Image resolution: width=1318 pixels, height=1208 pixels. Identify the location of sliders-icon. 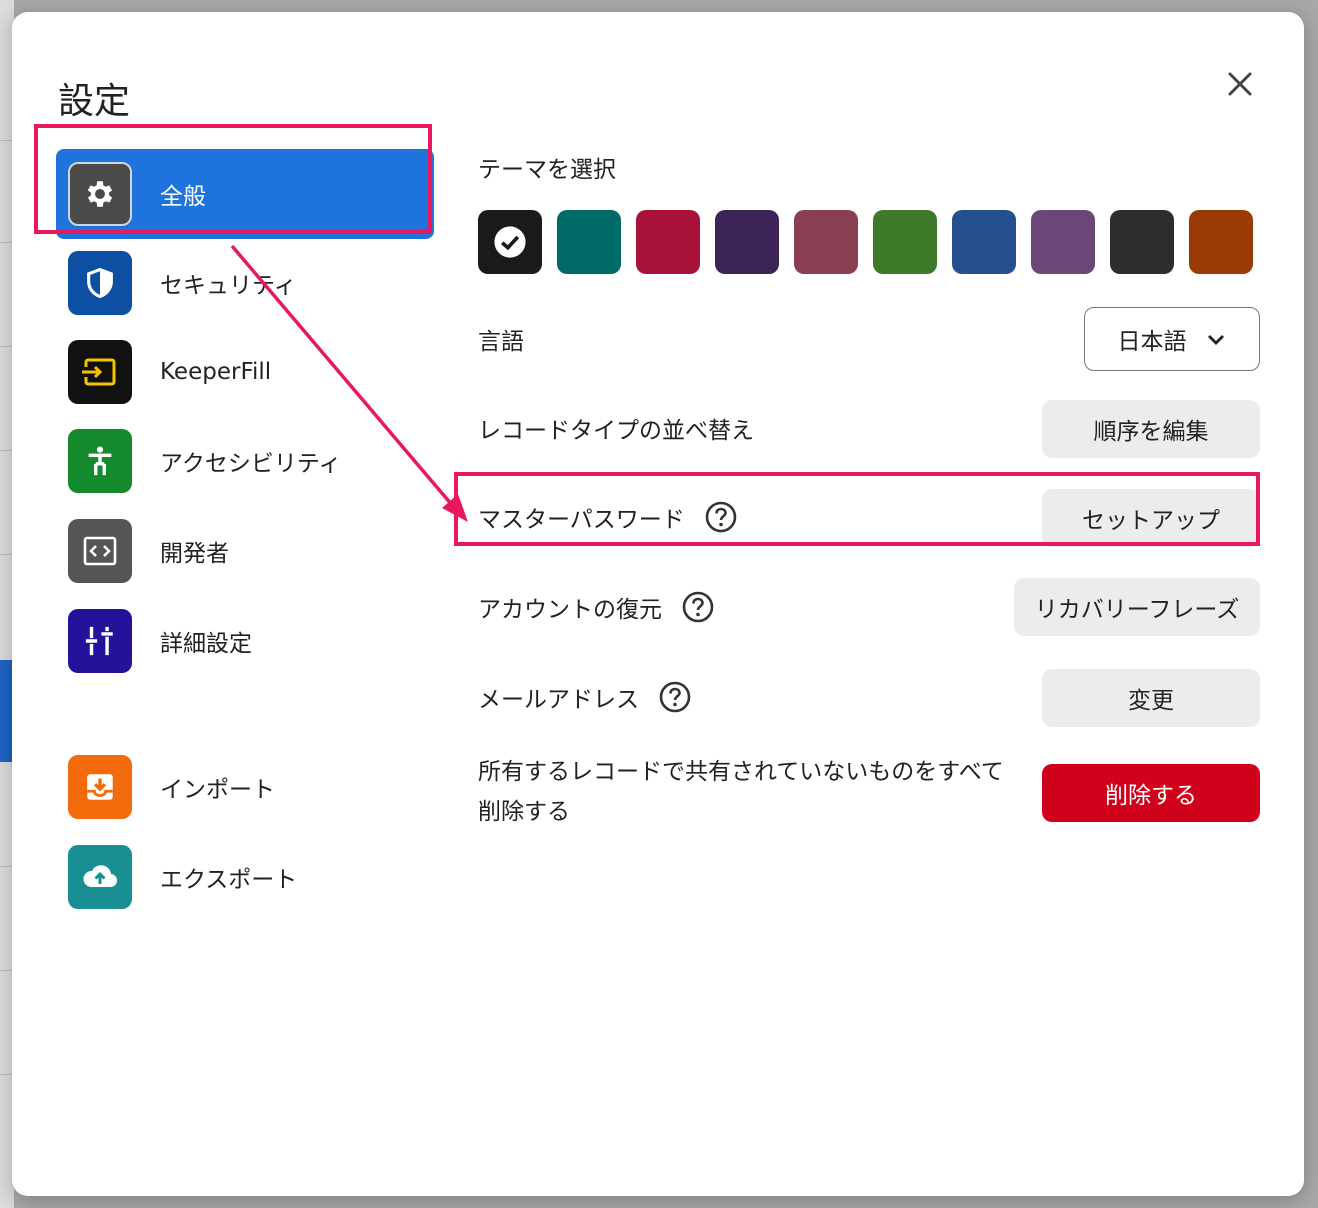
(99, 641).